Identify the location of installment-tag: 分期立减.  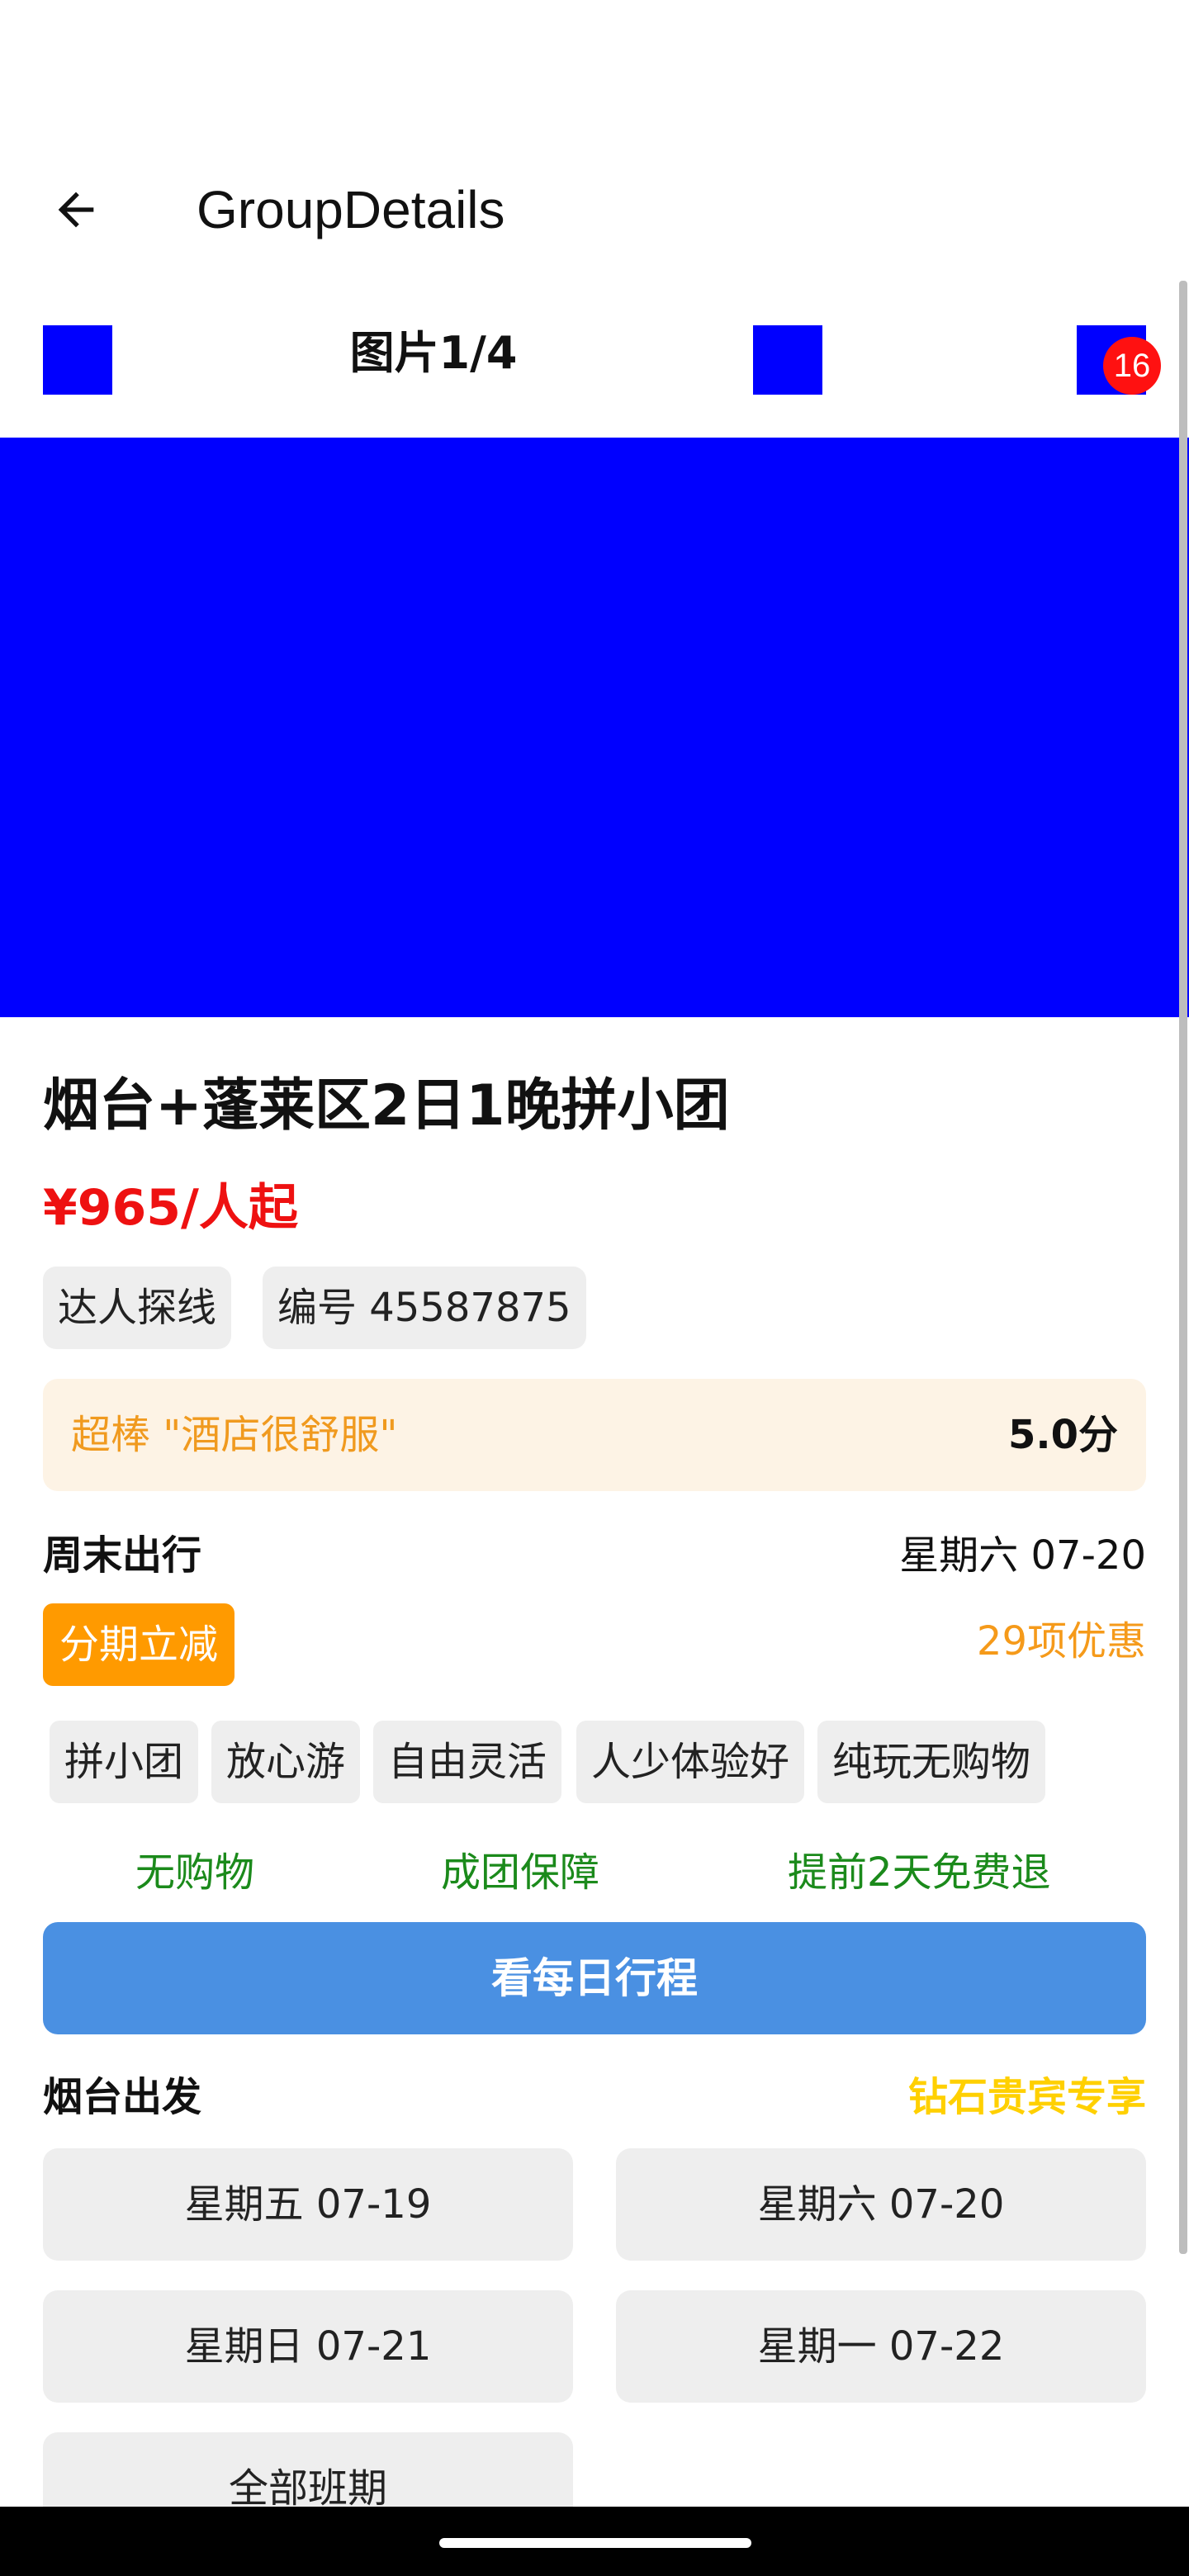
(139, 1644).